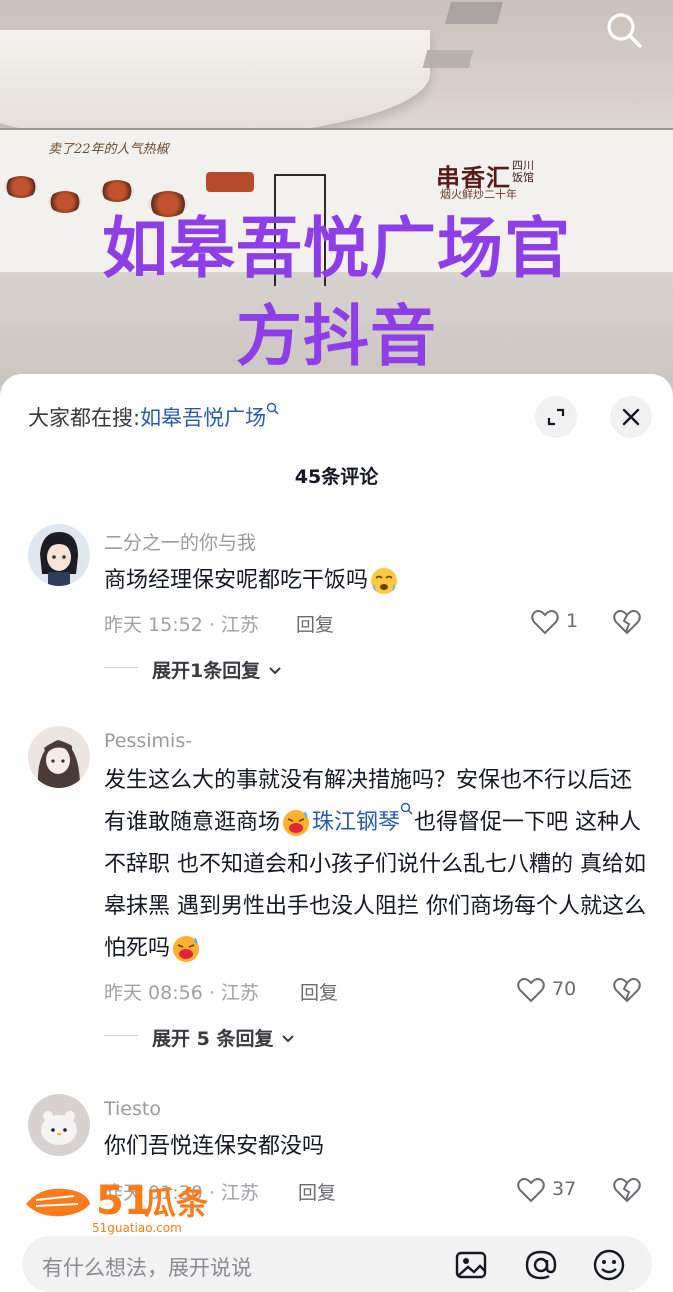 The width and height of the screenshot is (673, 1292). I want to click on like-count: 37, so click(564, 1189).